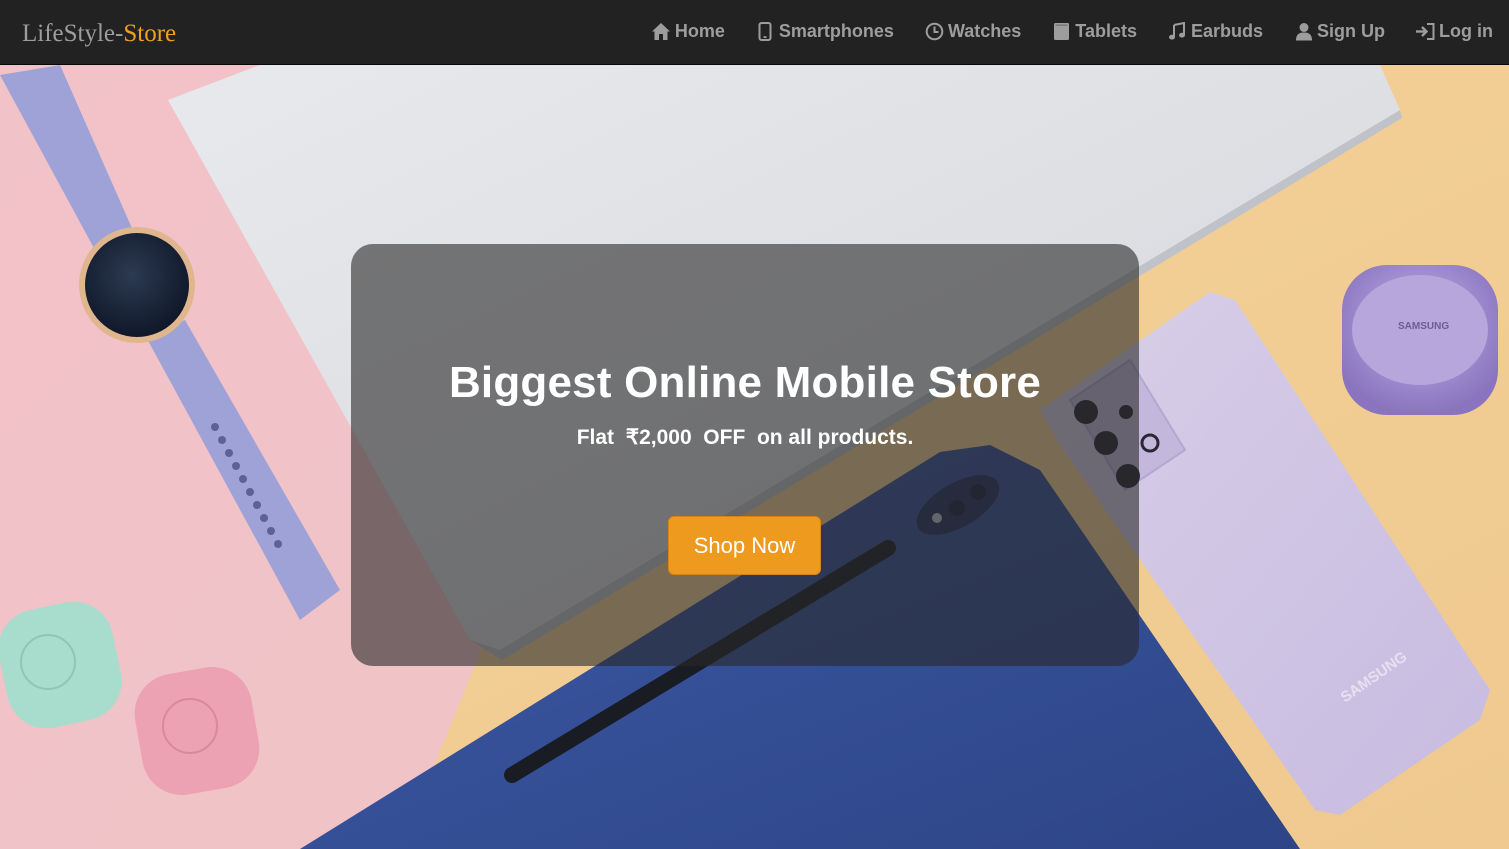  What do you see at coordinates (1425, 31) in the screenshot?
I see `log-in-icon` at bounding box center [1425, 31].